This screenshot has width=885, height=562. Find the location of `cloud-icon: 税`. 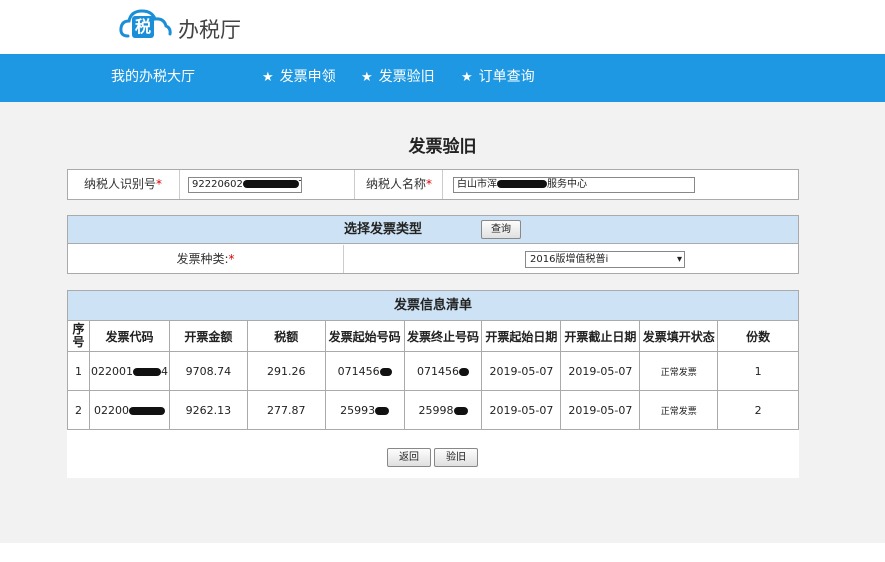

cloud-icon: 税 is located at coordinates (146, 26).